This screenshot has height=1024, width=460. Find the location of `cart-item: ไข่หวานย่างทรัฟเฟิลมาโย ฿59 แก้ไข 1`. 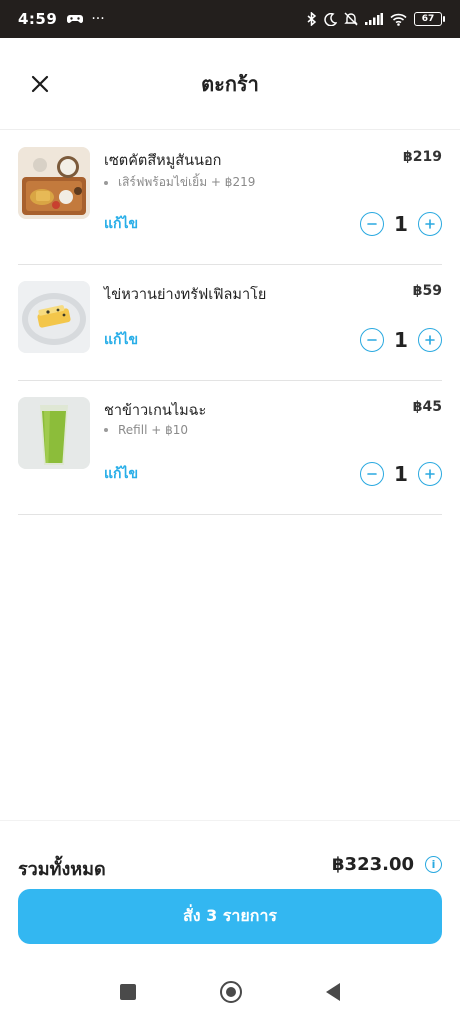

cart-item: ไข่หวานย่างทรัฟเฟิลมาโย ฿59 แก้ไข 1 is located at coordinates (230, 323).